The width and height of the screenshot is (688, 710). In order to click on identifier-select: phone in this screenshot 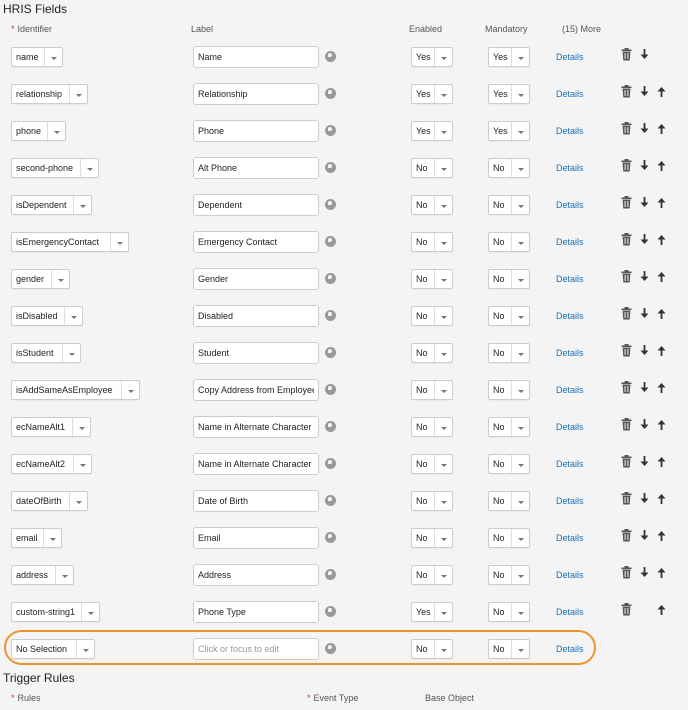, I will do `click(38, 131)`.